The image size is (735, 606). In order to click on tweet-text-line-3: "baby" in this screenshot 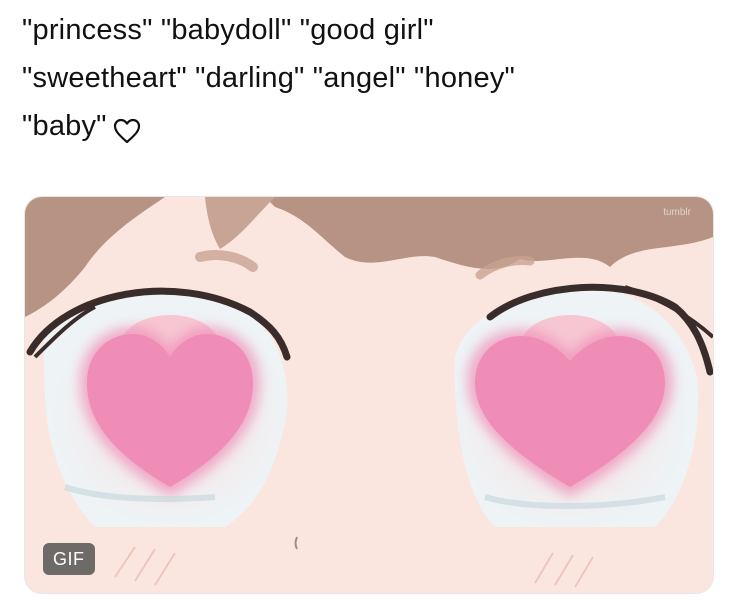, I will do `click(372, 126)`.